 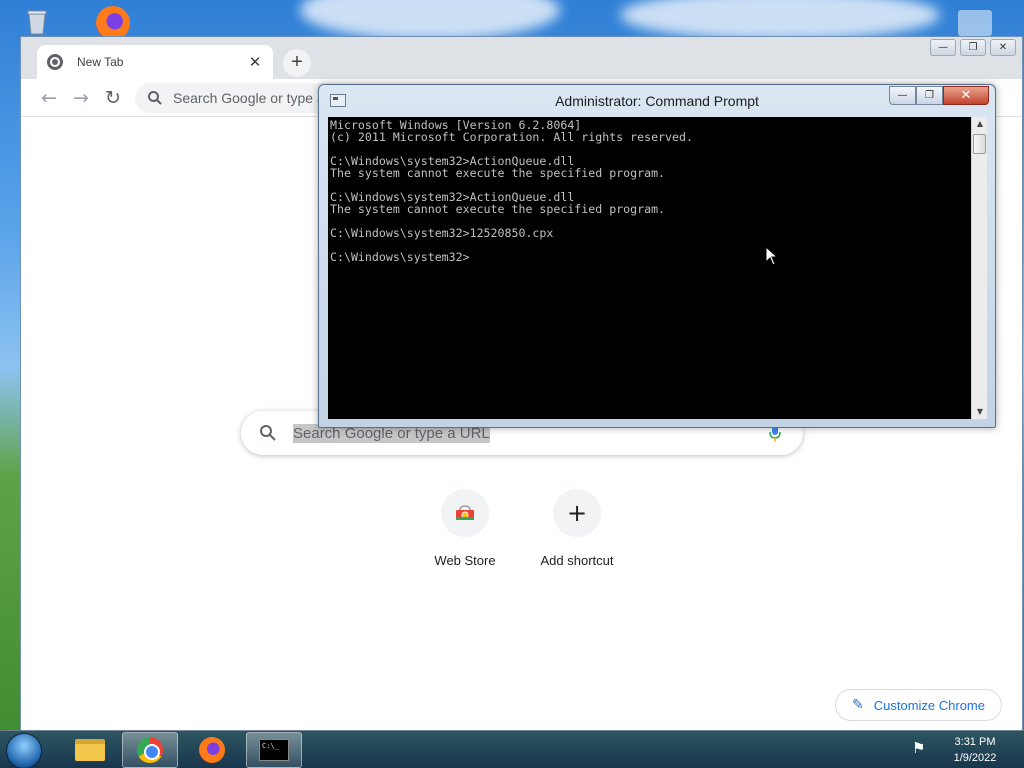 I want to click on shortcut-label: Add shortcut, so click(x=577, y=560).